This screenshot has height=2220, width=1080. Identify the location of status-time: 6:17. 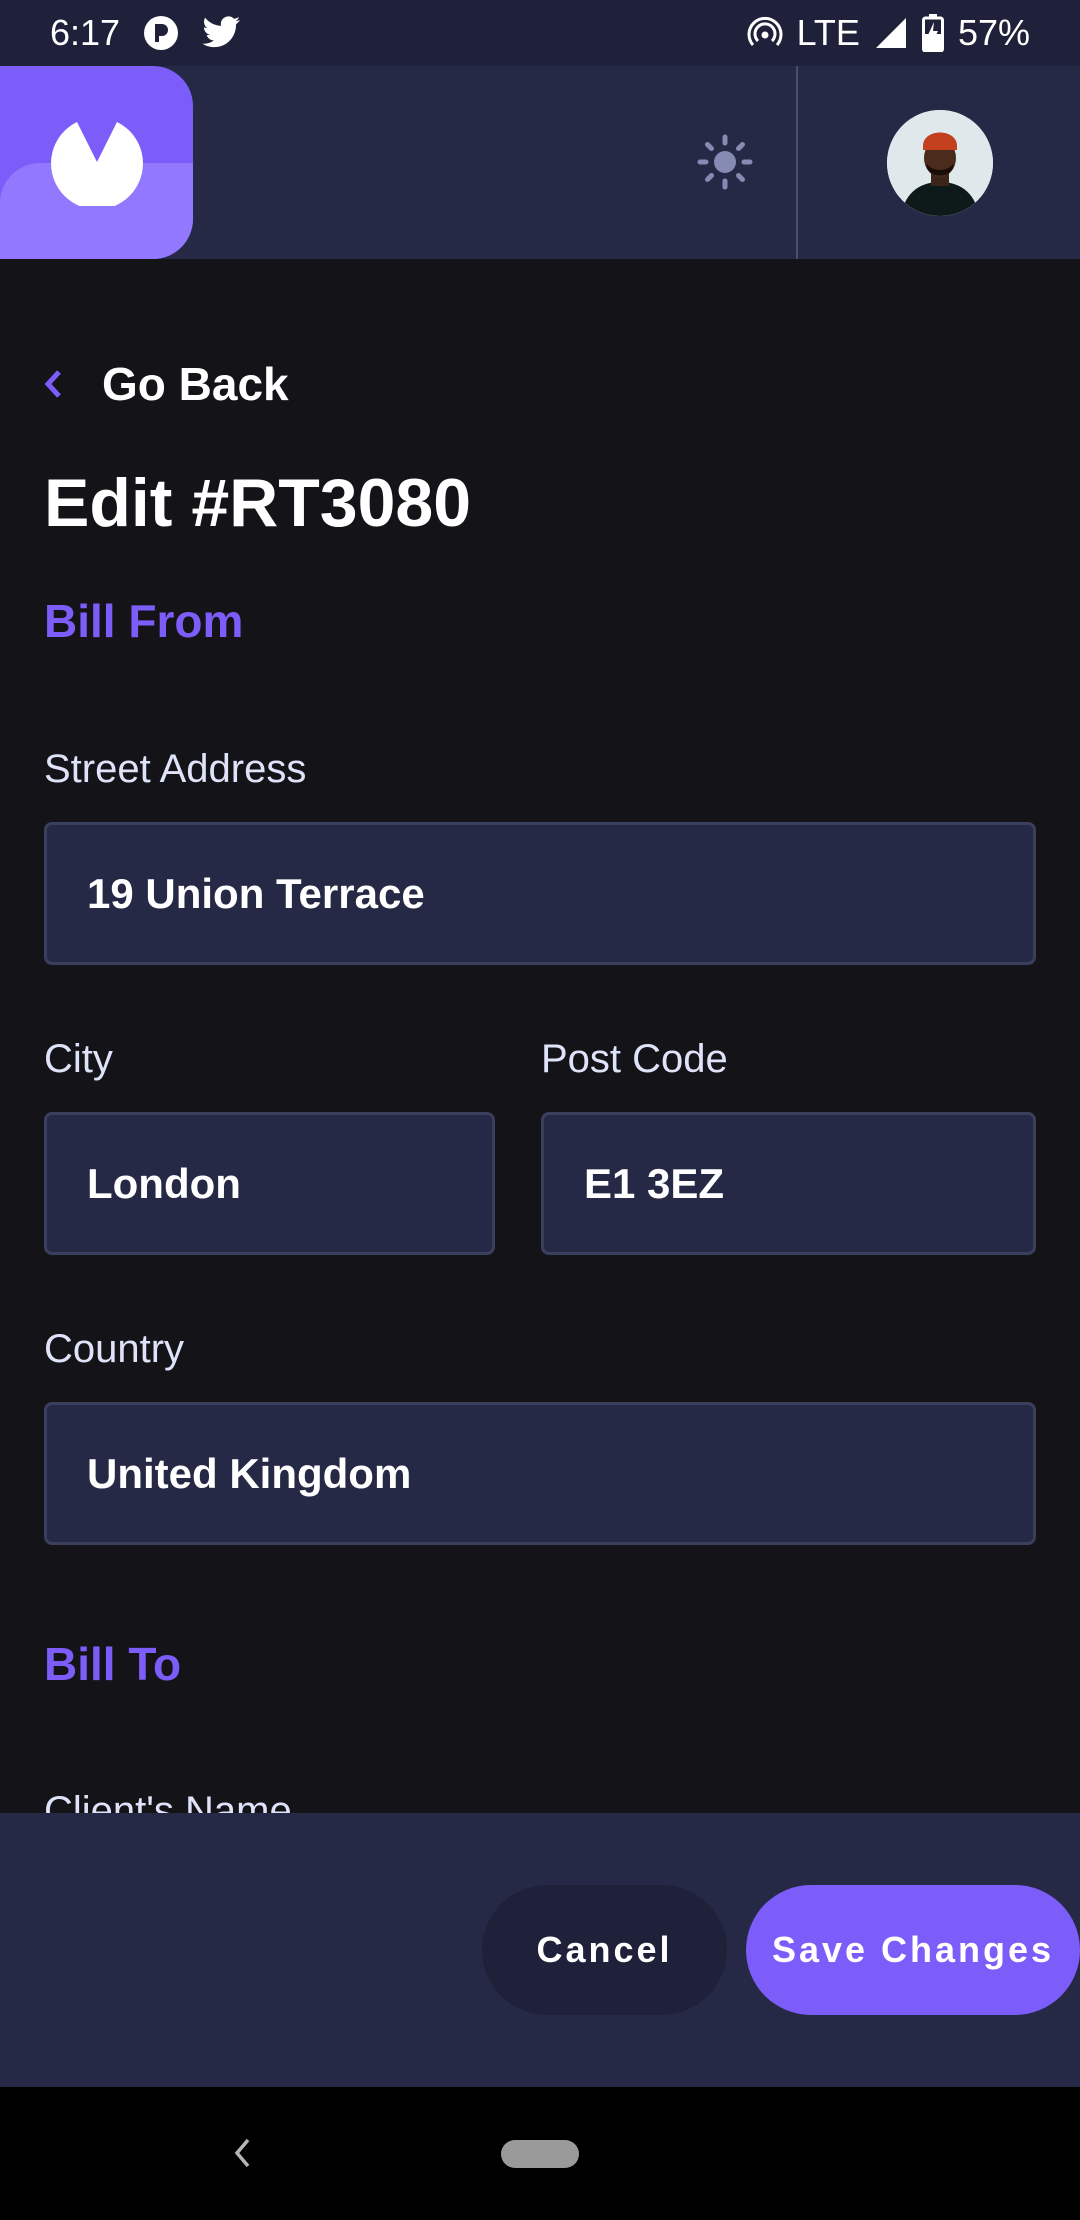
(85, 32).